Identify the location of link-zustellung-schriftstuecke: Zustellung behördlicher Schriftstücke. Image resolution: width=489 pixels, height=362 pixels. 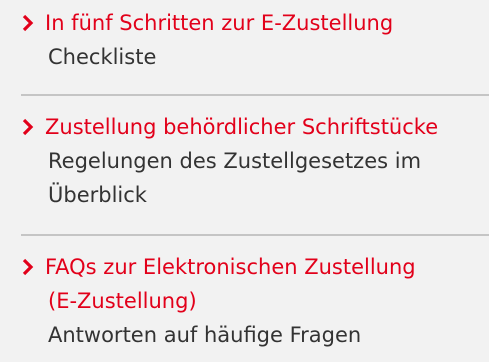
(244, 127).